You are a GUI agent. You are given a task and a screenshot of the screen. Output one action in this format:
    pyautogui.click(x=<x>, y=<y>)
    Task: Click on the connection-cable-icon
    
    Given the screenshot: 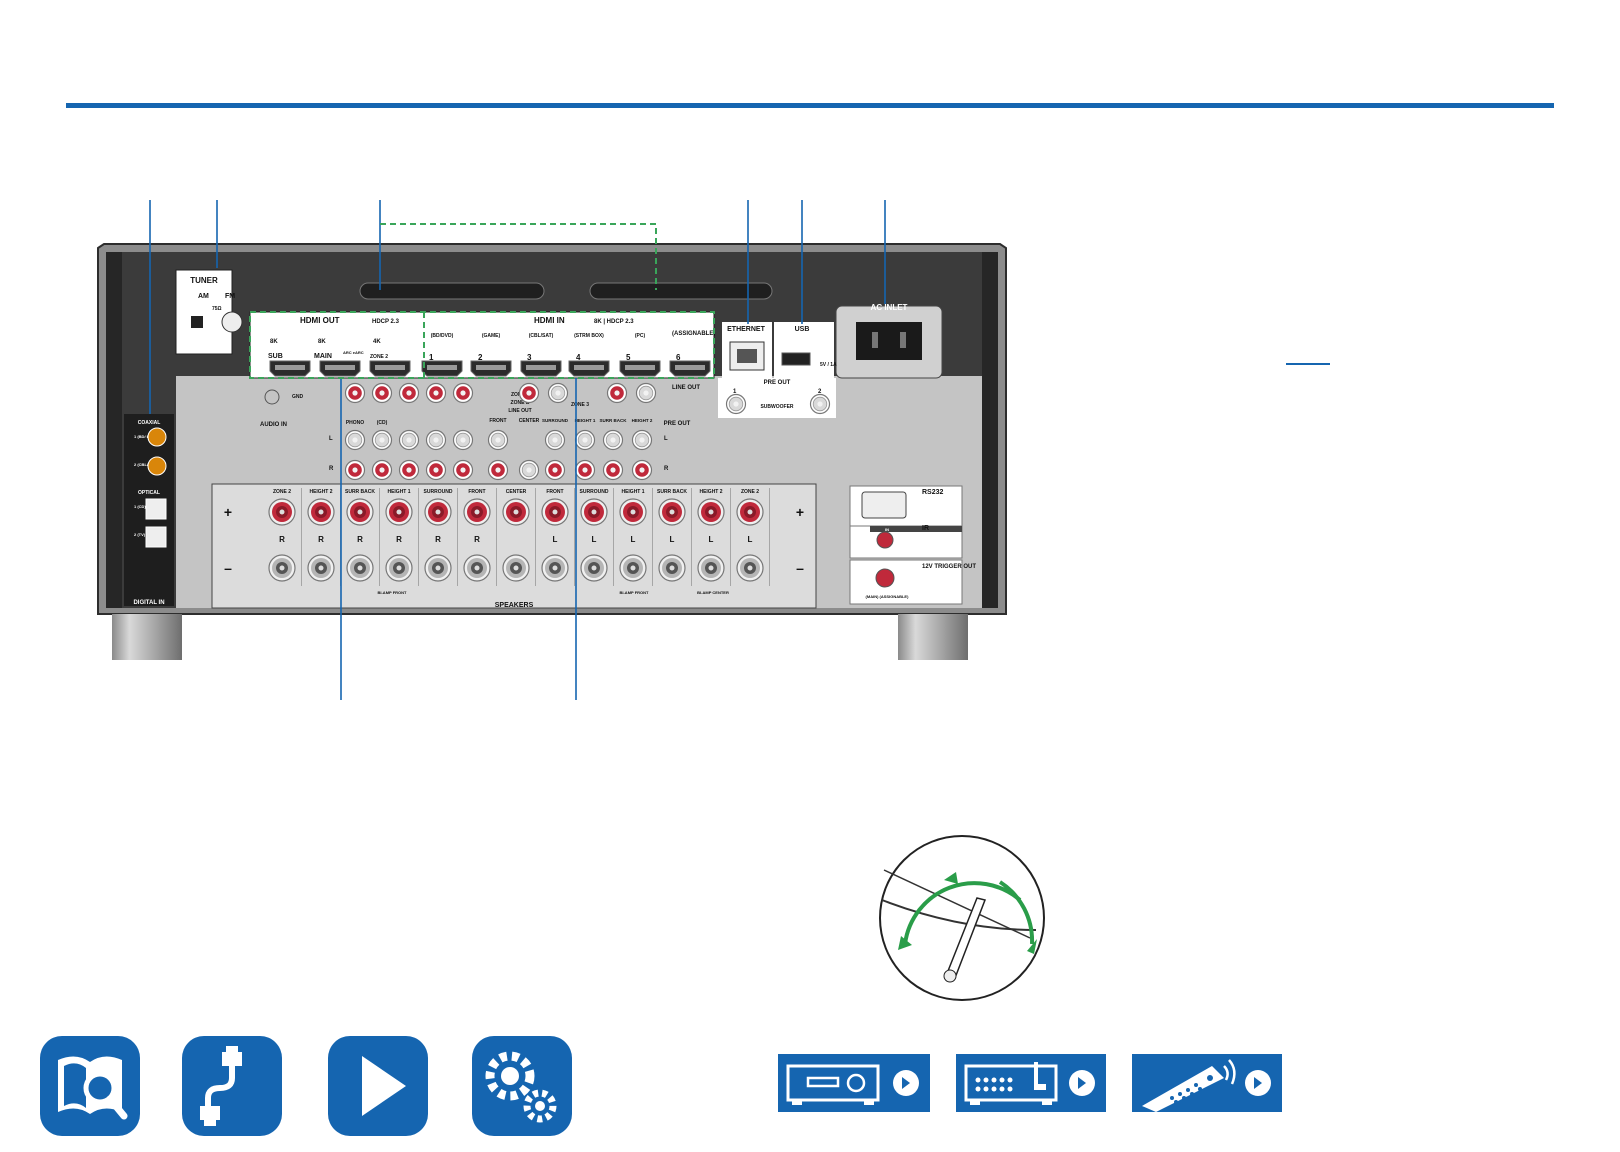 What is the action you would take?
    pyautogui.click(x=221, y=1086)
    